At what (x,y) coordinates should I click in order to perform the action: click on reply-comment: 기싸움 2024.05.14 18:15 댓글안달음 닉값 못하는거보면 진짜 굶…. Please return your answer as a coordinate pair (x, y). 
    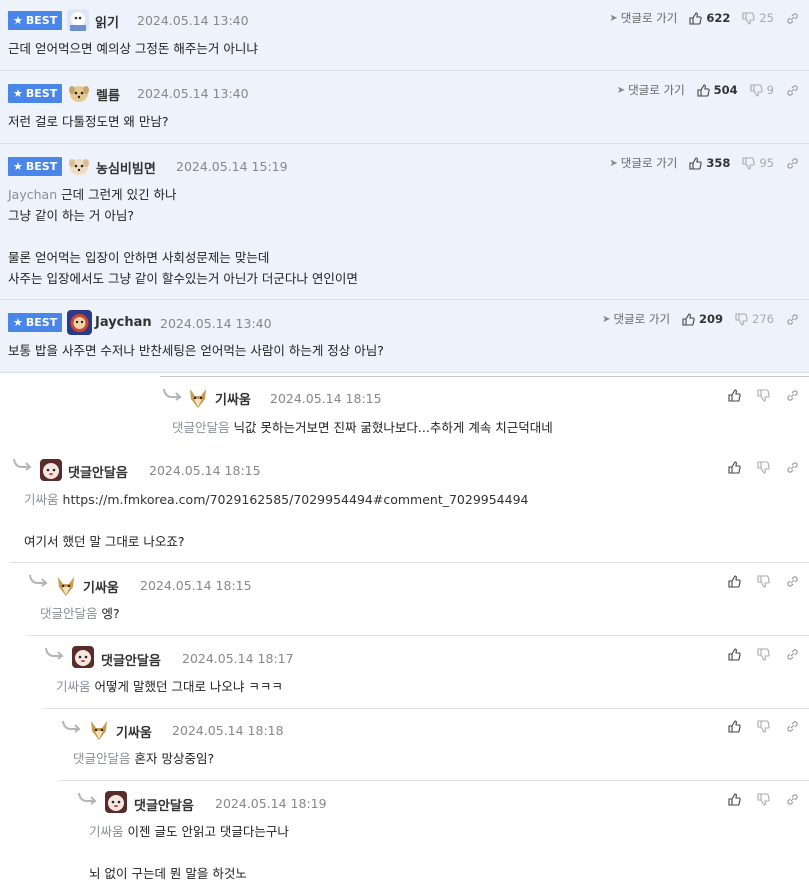
    Looking at the image, I should click on (484, 412).